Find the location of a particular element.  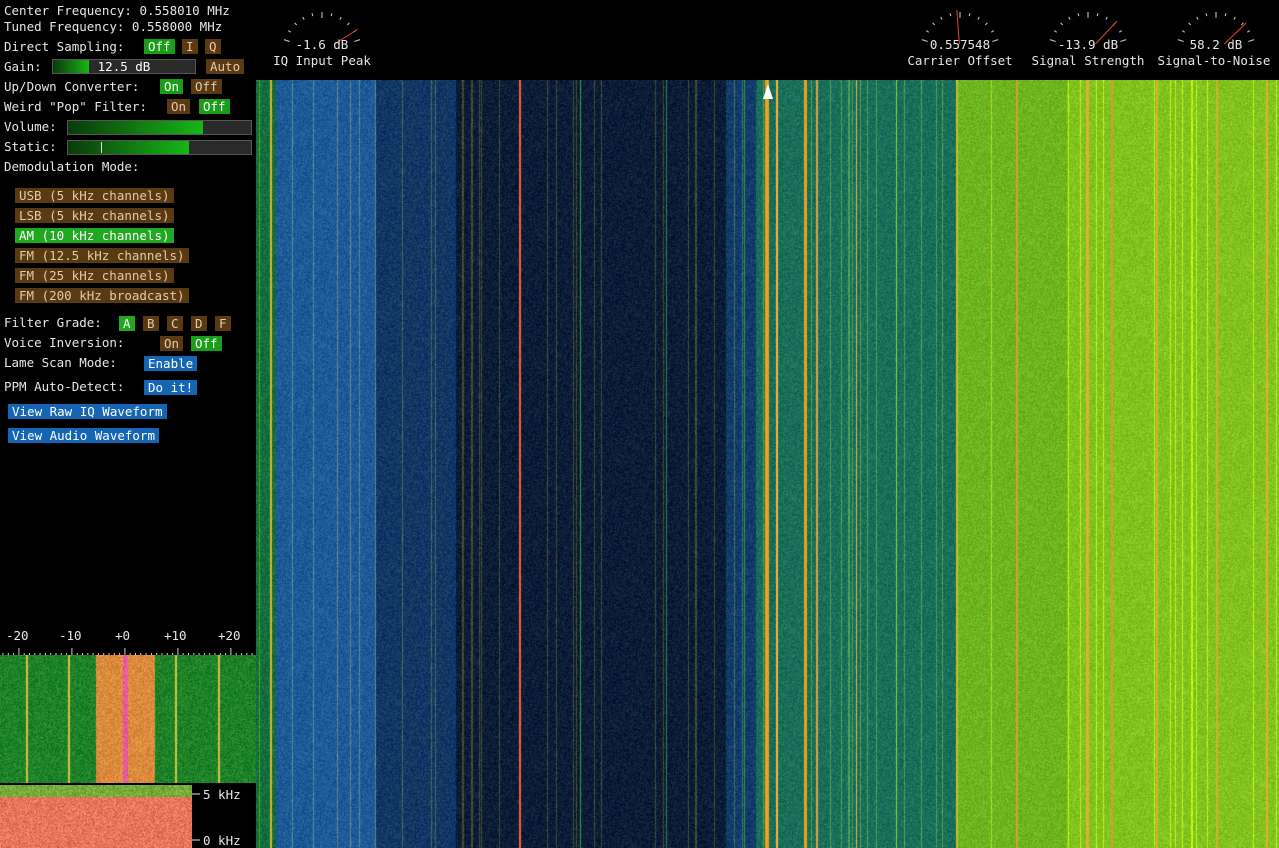

signal-strength-meter: -13.9 dB Signal Strength is located at coordinates (1088, 39).